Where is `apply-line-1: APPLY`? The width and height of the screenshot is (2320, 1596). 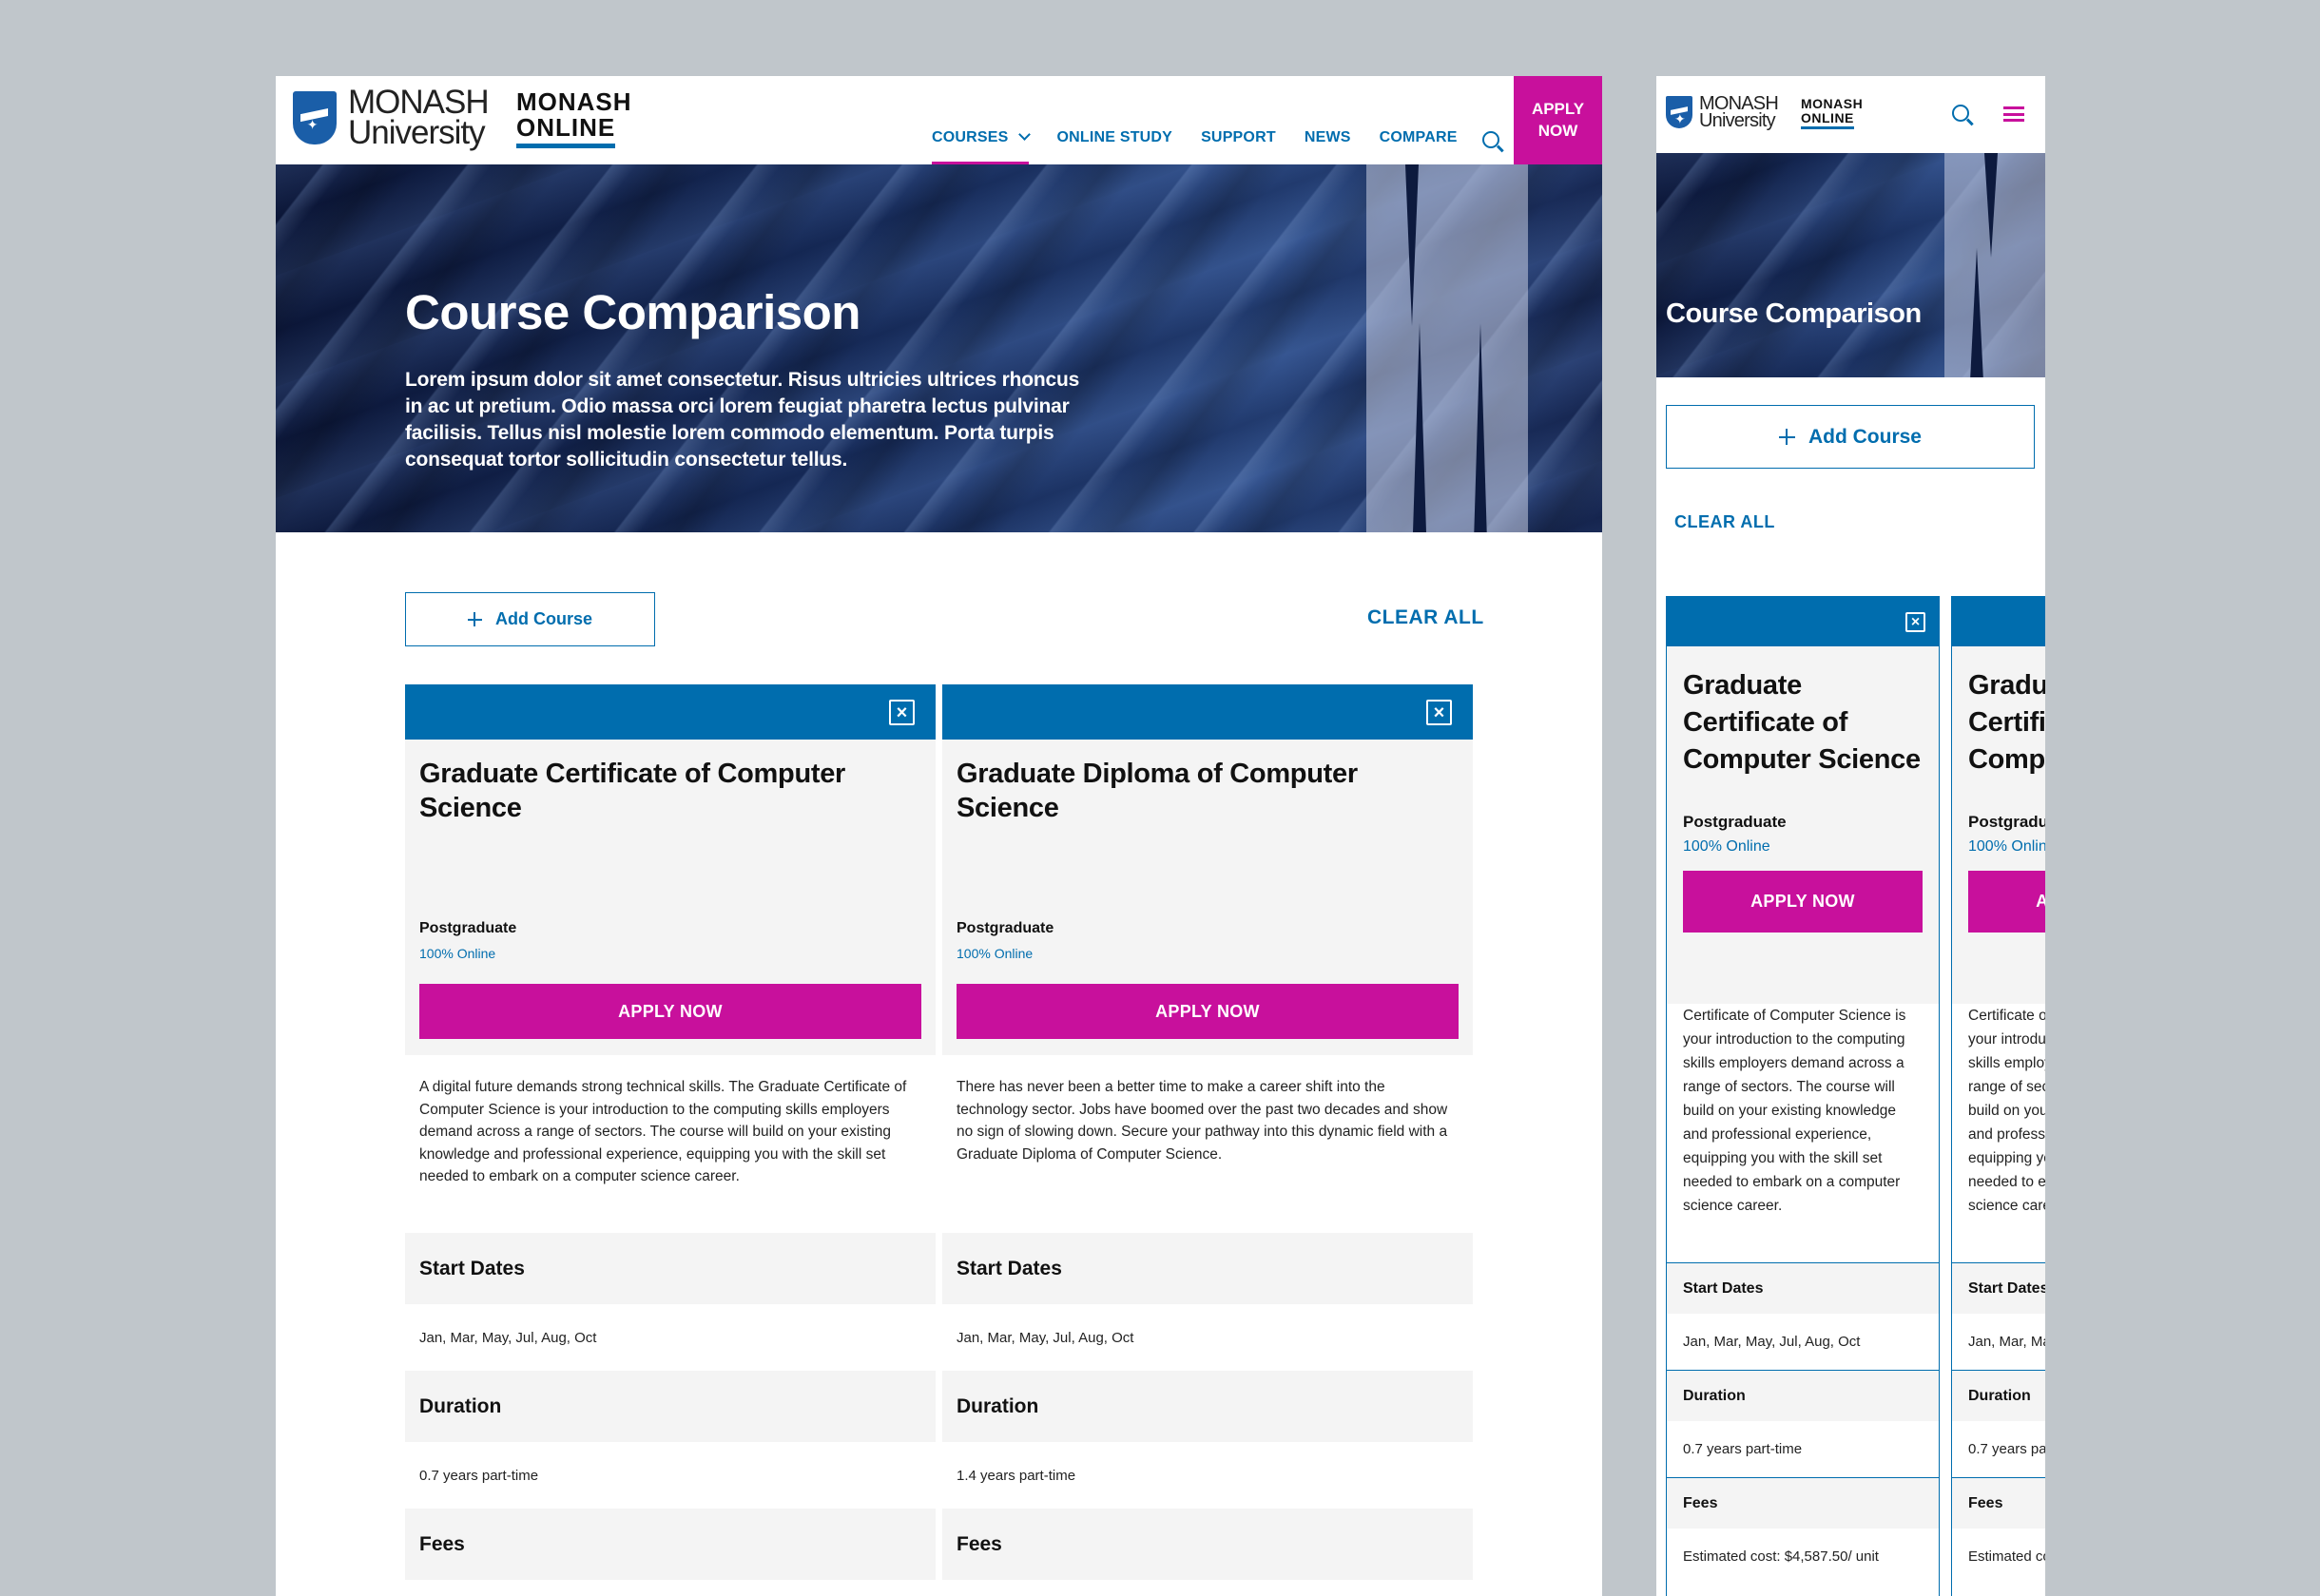
apply-line-1: APPLY is located at coordinates (1558, 109).